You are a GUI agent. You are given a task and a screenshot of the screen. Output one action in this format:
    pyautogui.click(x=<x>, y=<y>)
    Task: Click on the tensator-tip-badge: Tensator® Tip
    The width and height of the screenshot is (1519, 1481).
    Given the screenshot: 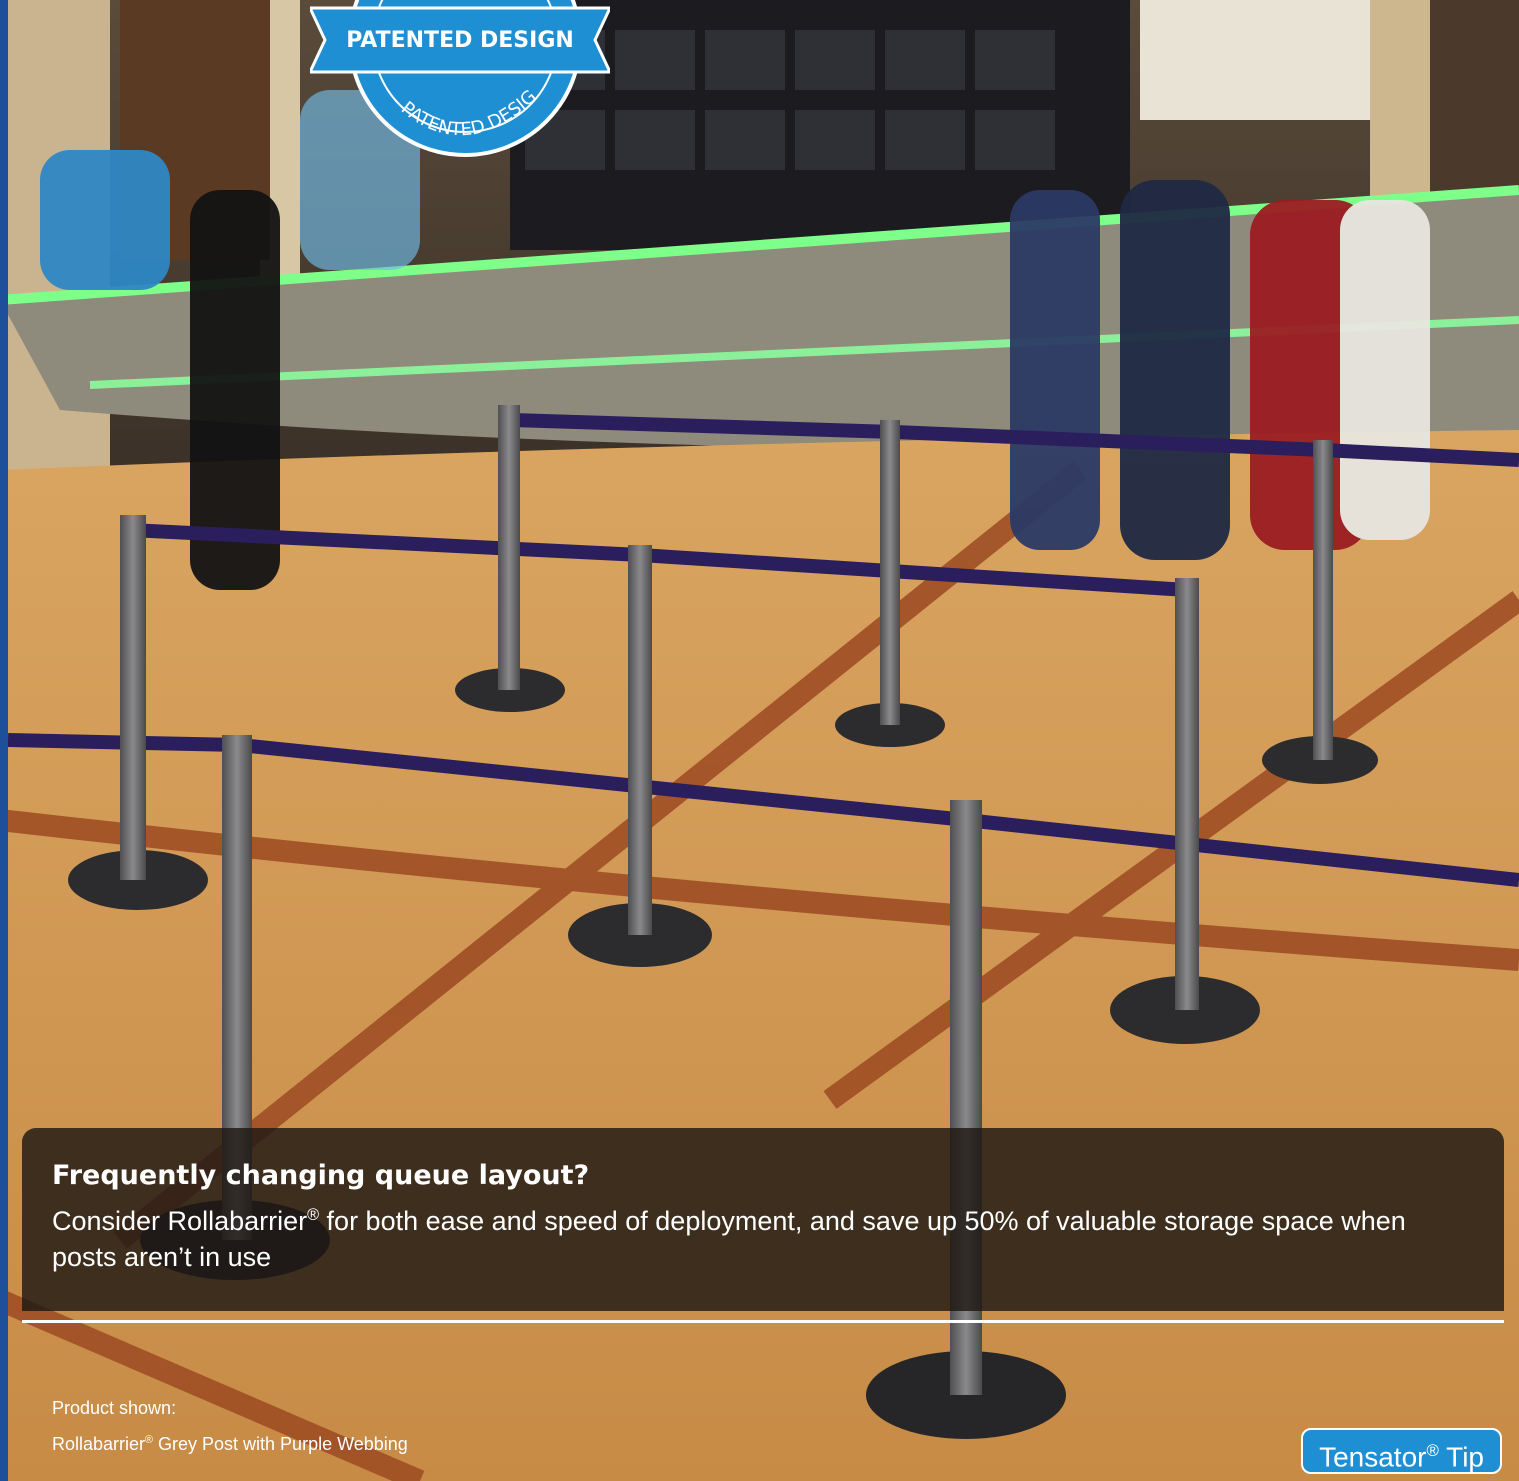 What is the action you would take?
    pyautogui.click(x=1401, y=1451)
    